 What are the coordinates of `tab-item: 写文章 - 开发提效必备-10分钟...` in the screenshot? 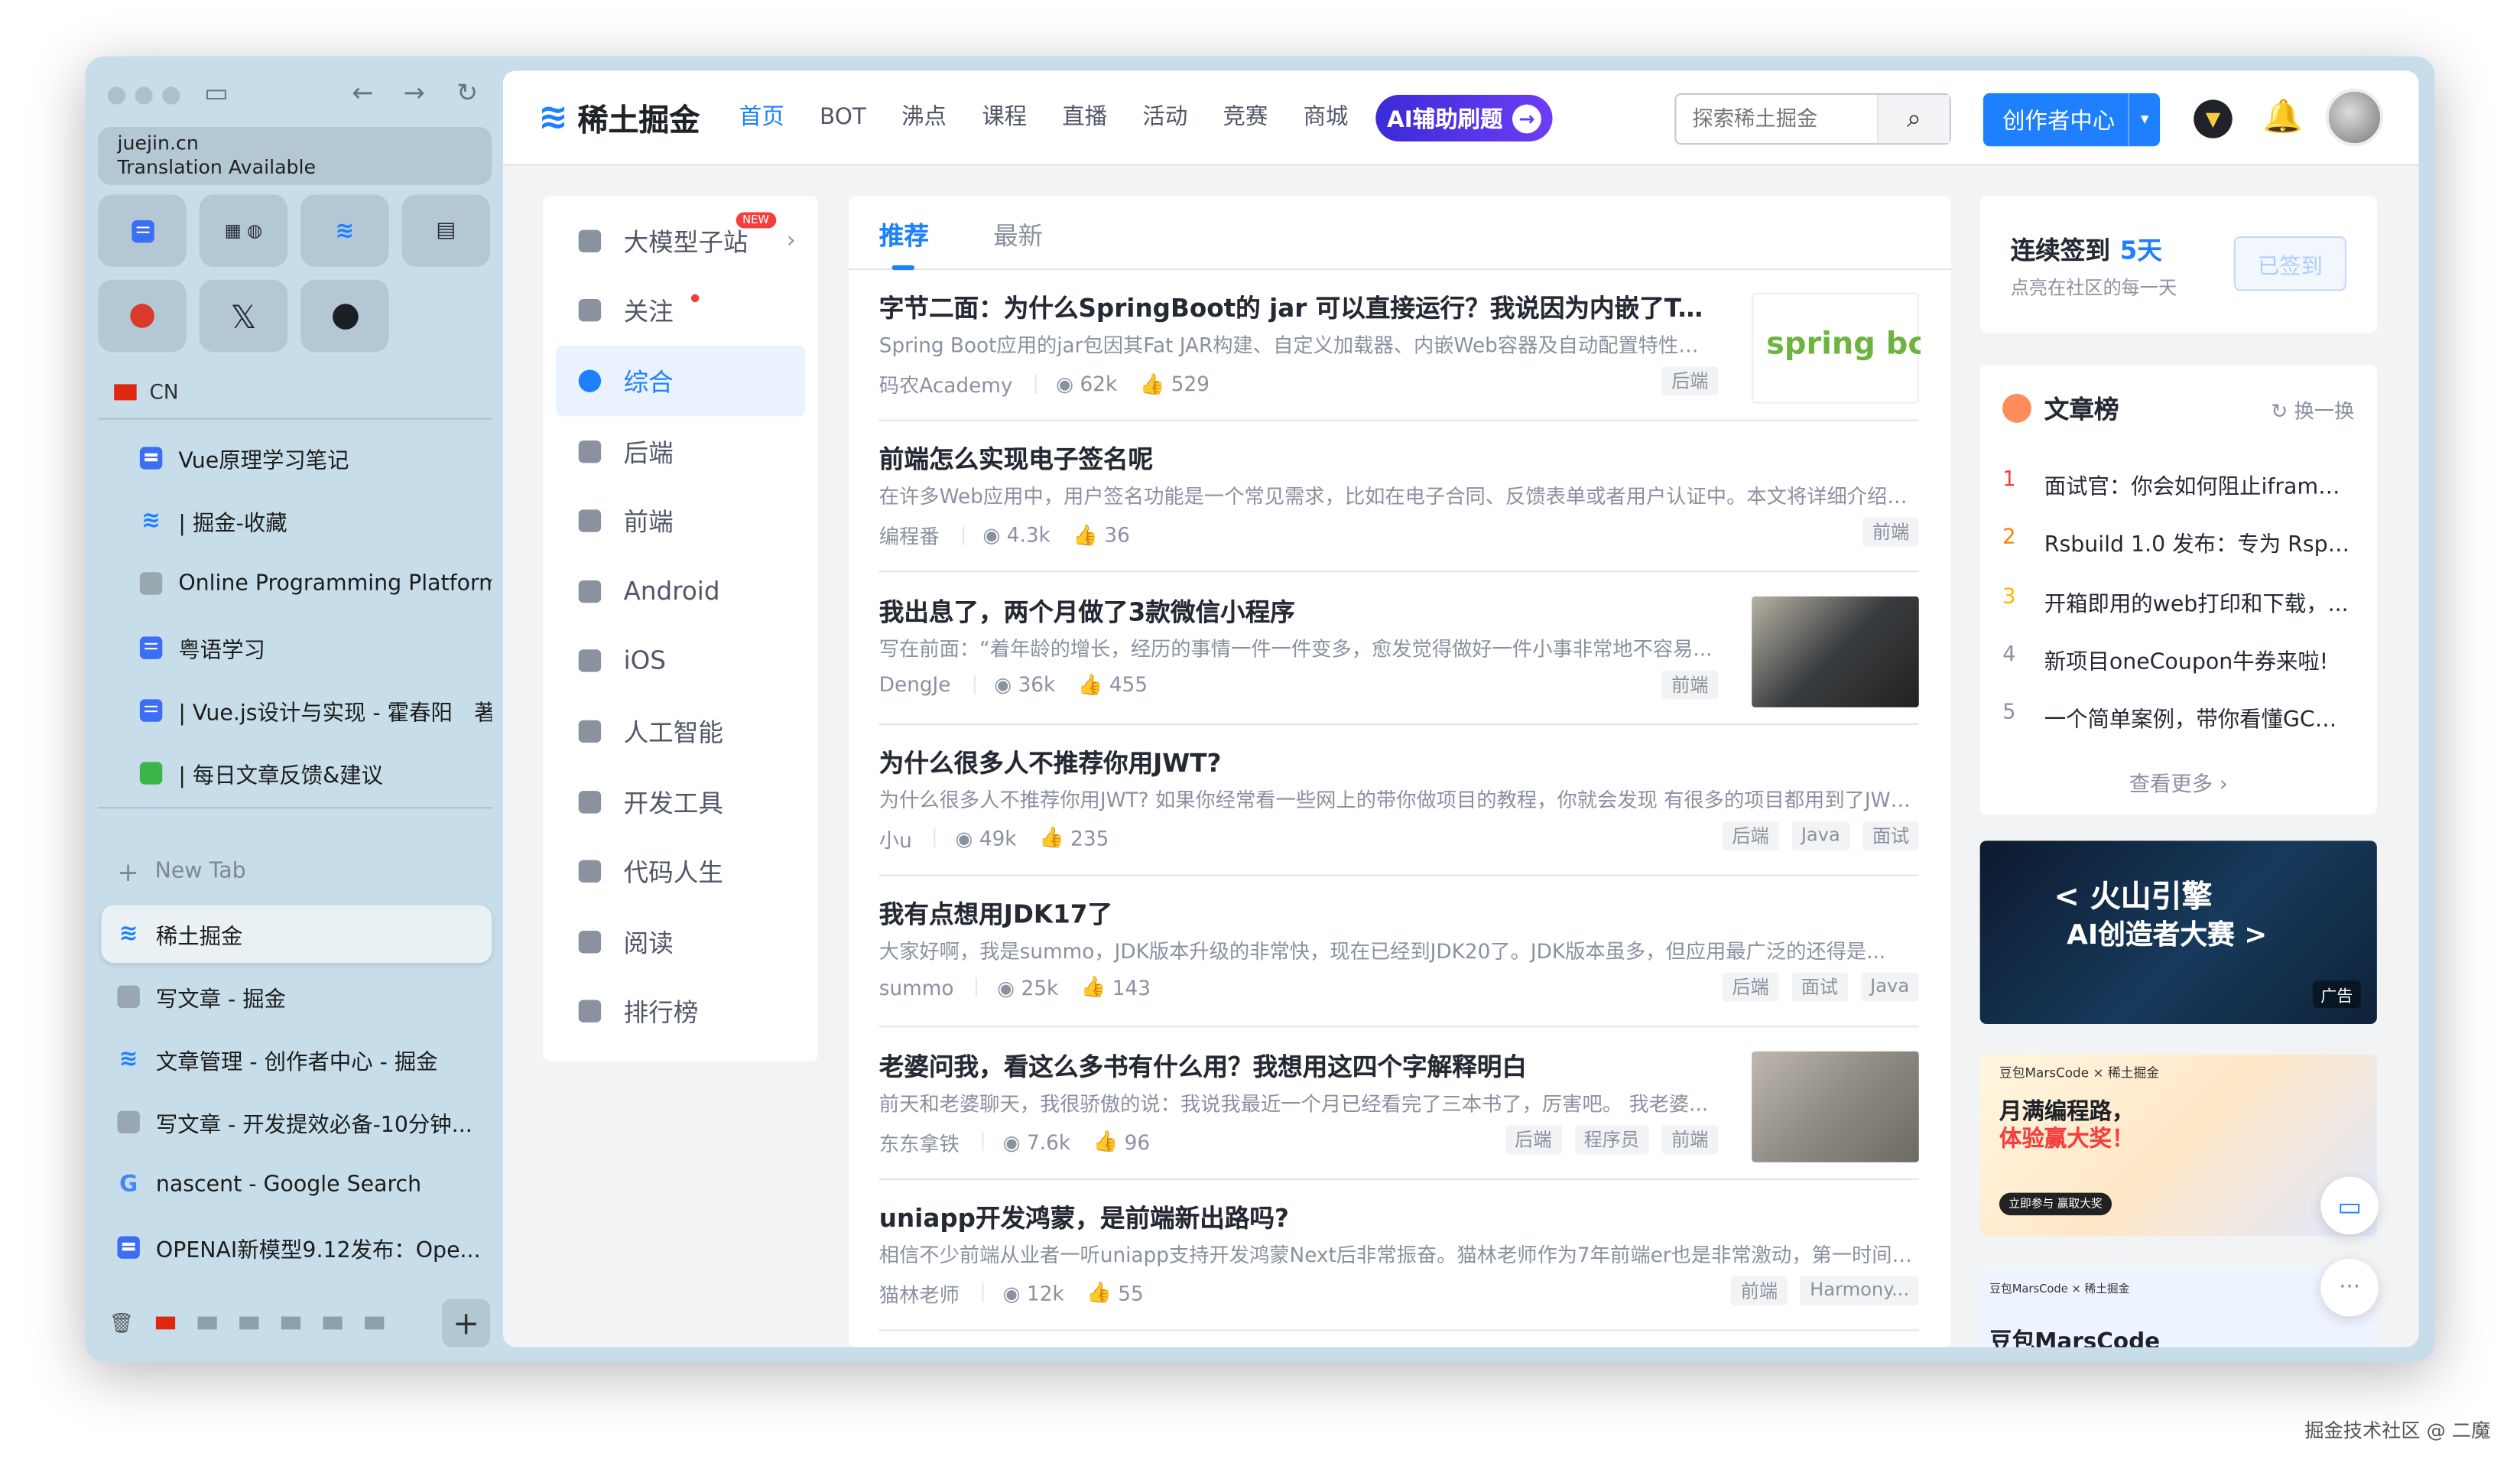 It's located at (296, 1122).